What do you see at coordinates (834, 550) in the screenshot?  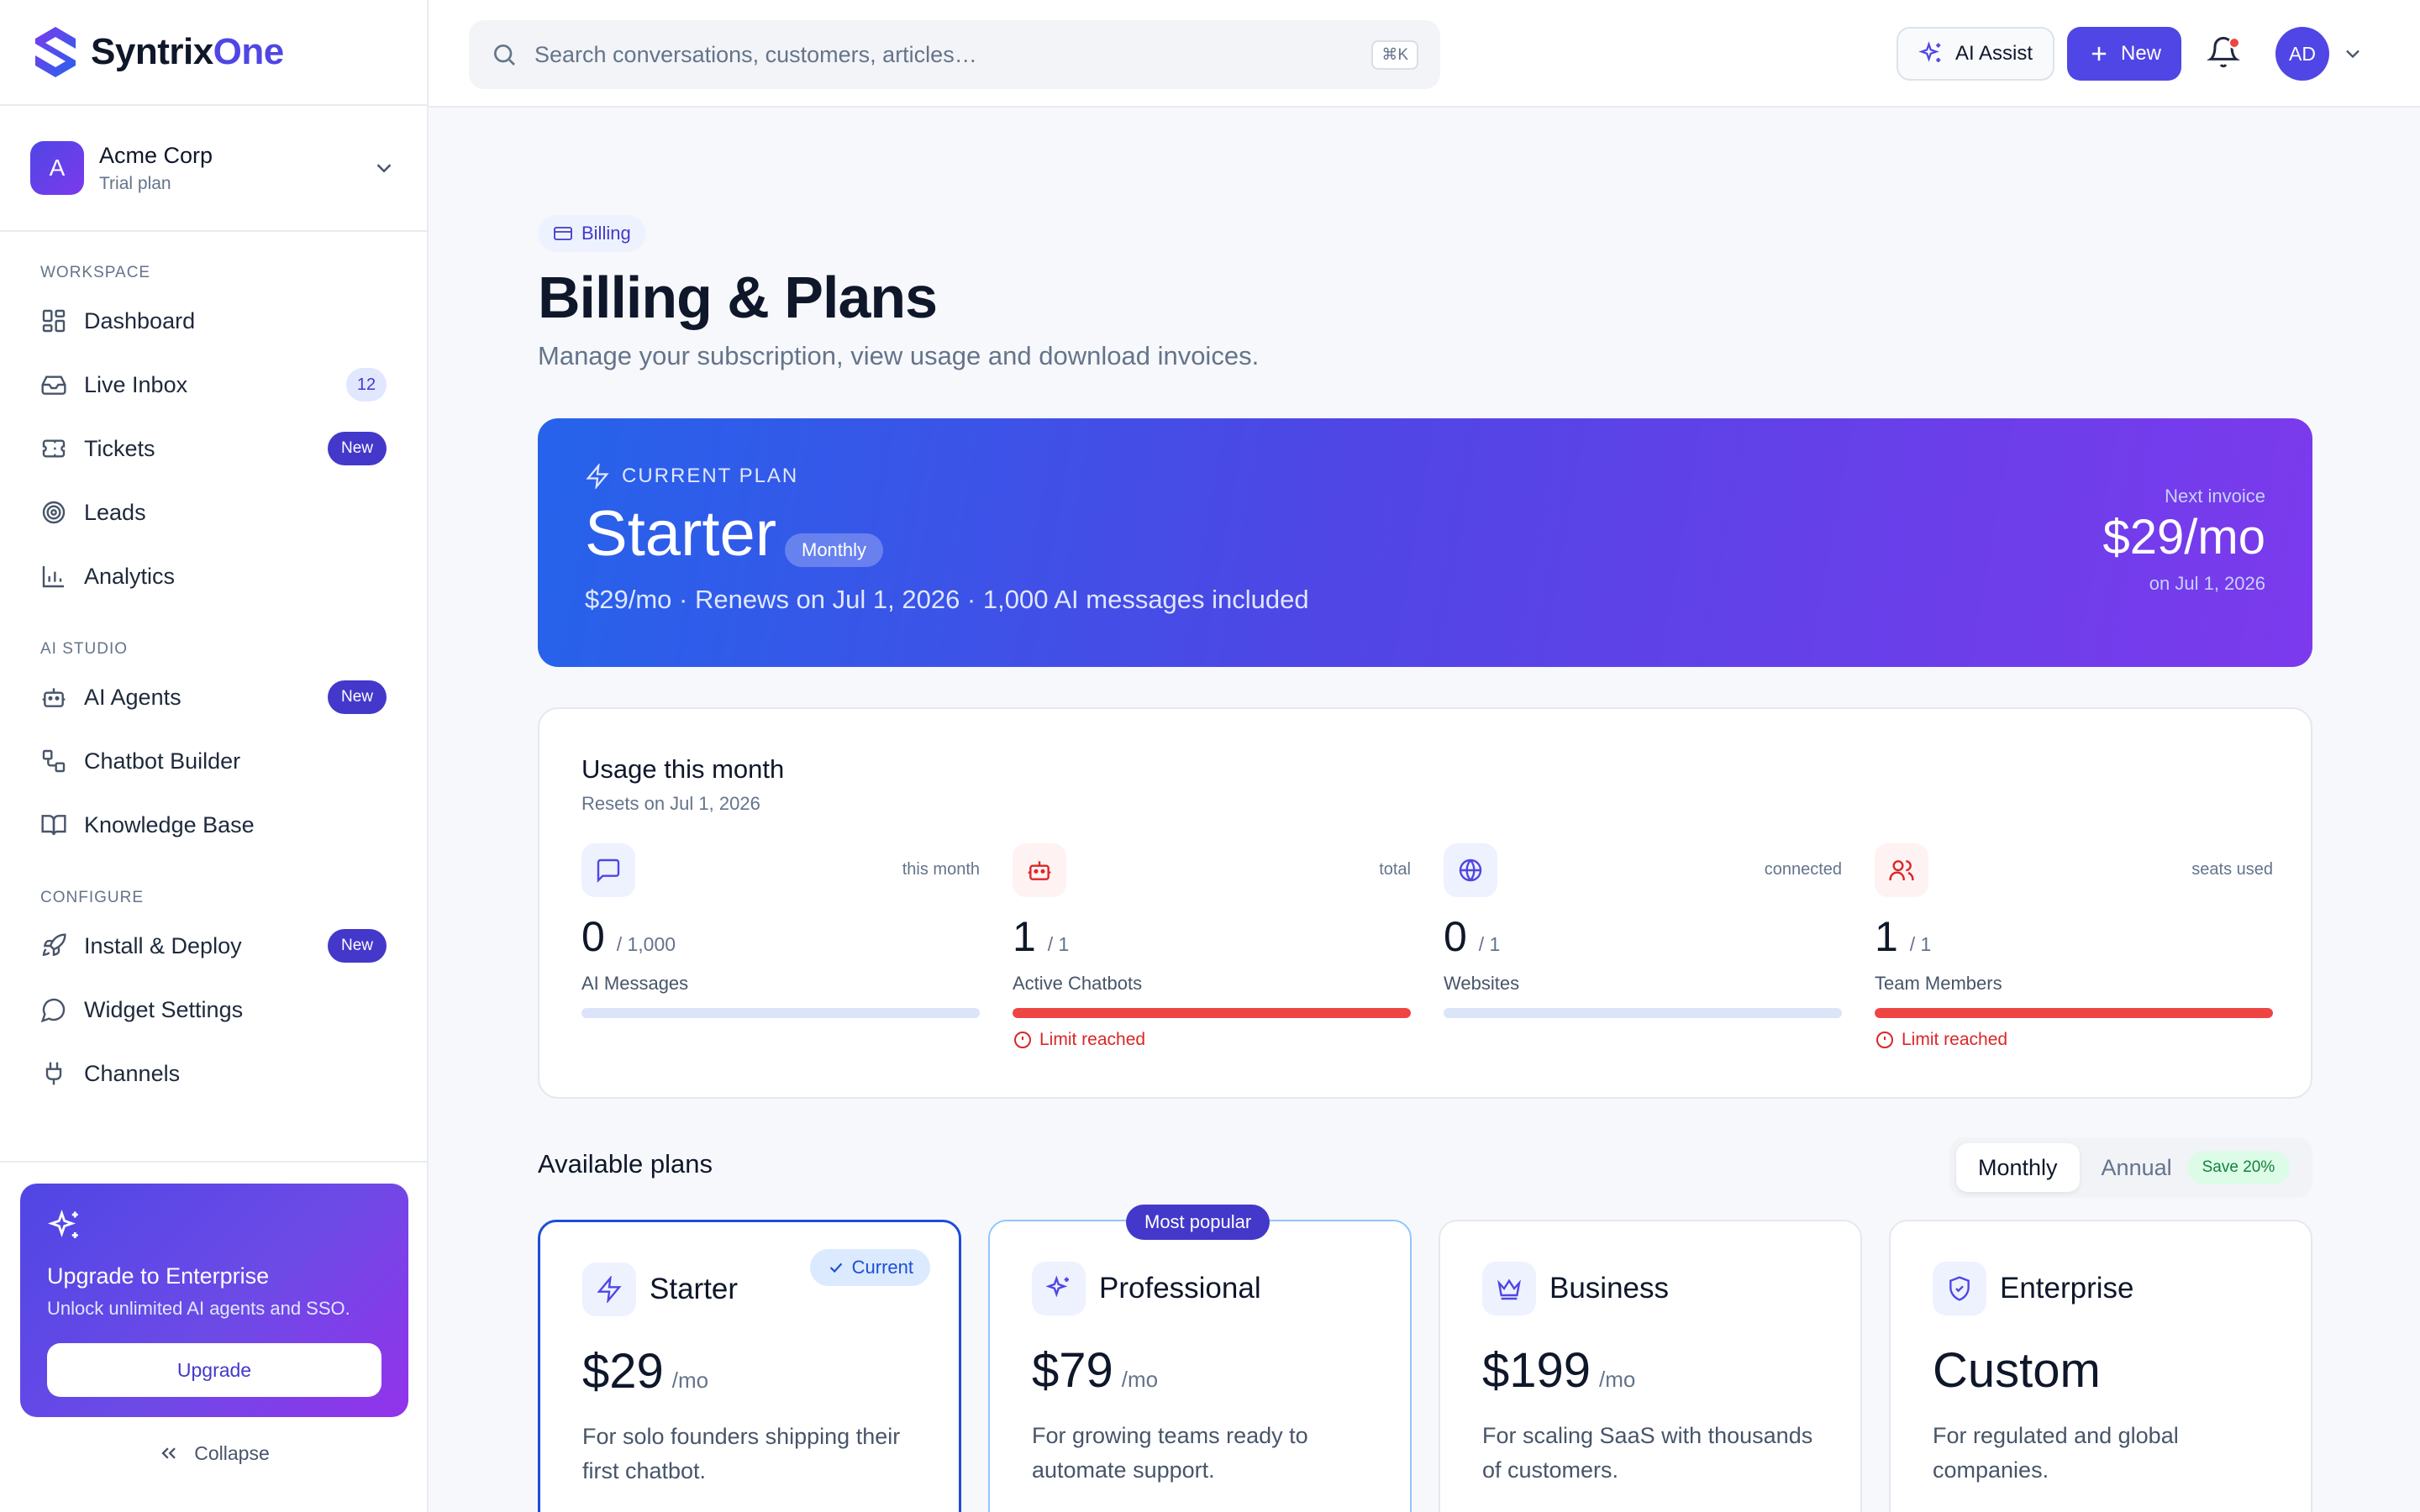 I see `billing-frequency-badge: Monthly` at bounding box center [834, 550].